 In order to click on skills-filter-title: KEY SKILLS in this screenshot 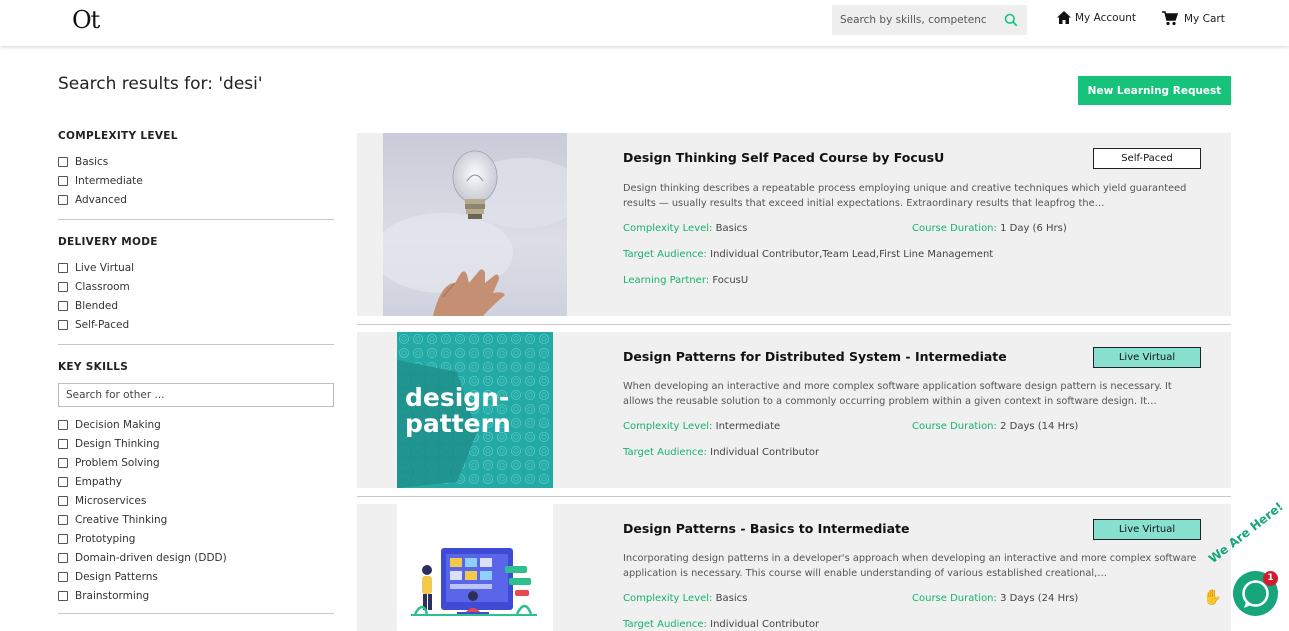, I will do `click(93, 367)`.